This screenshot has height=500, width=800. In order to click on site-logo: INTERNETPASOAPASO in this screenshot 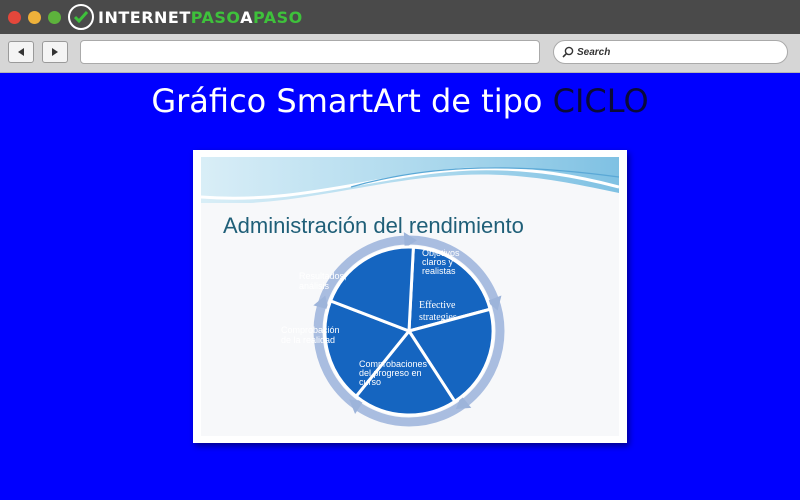, I will do `click(185, 17)`.